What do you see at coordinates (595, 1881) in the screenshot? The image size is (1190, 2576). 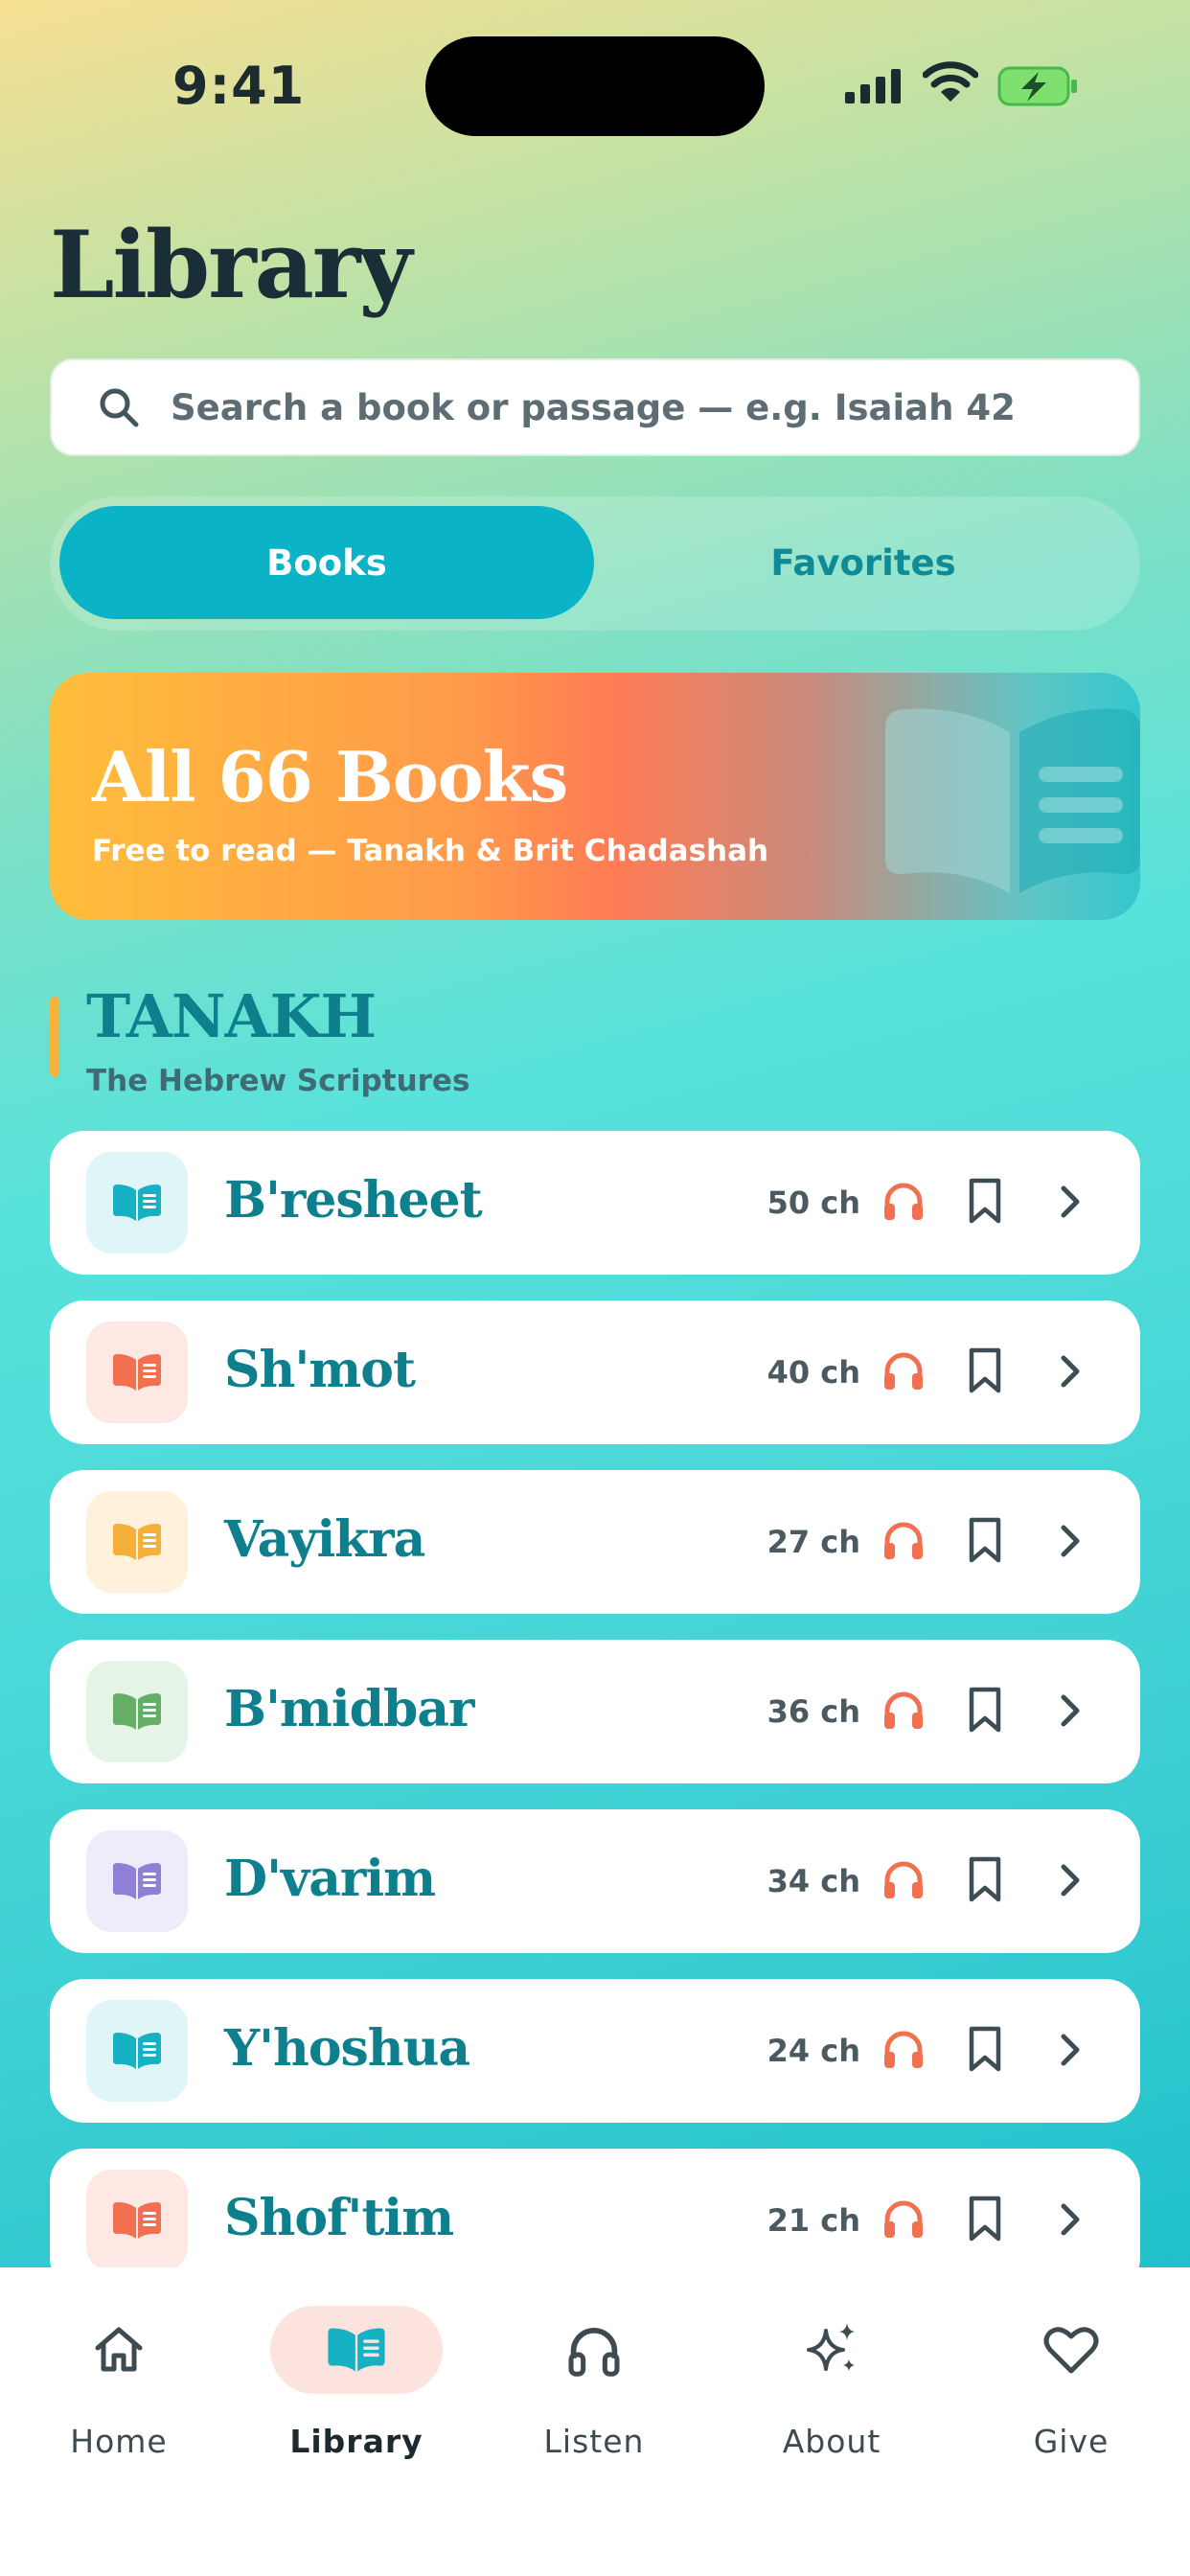 I see `book-row: D'varim 34 ch` at bounding box center [595, 1881].